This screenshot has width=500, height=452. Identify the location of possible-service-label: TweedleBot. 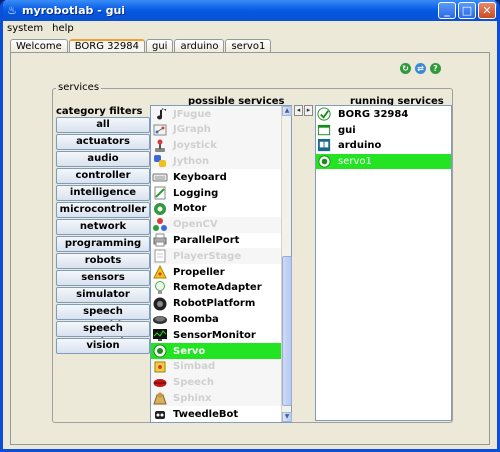
(206, 414).